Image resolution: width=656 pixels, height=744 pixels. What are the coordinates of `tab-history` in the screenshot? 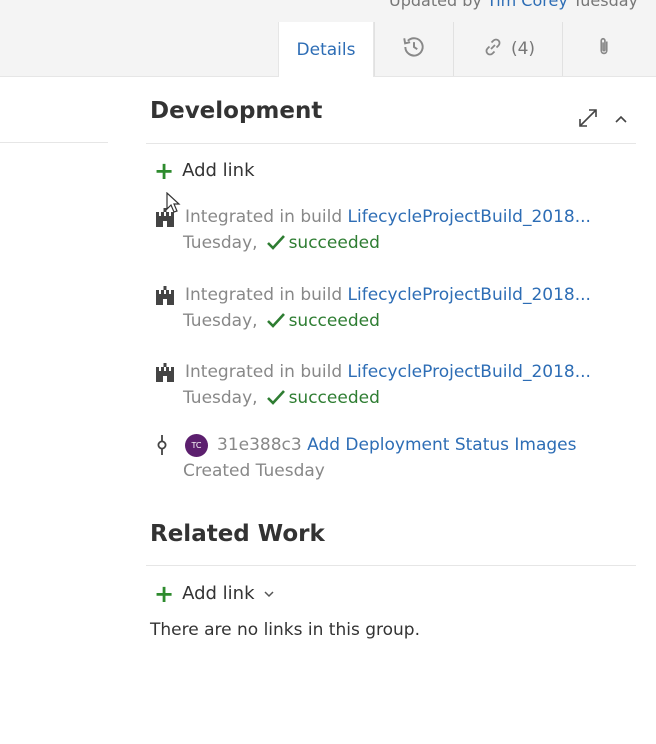 It's located at (413, 49).